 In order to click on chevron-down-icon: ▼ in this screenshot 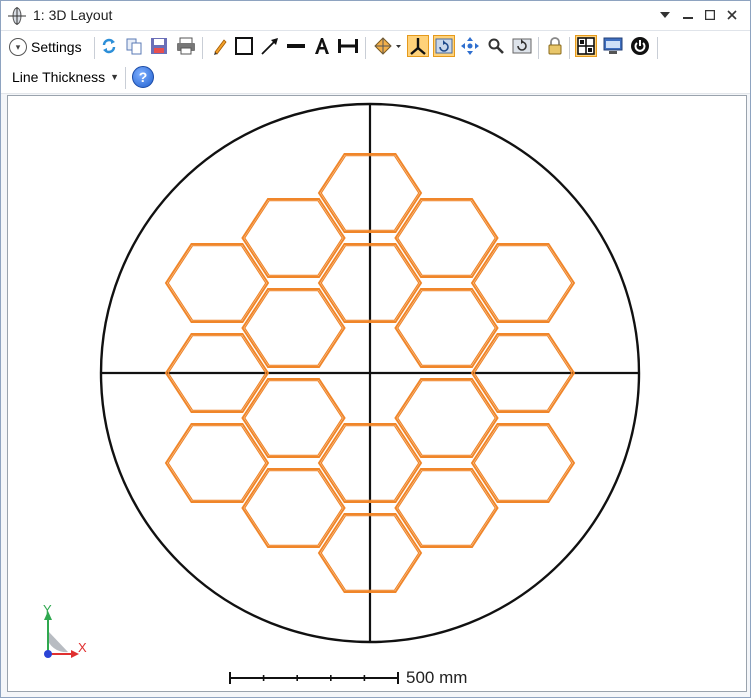, I will do `click(115, 77)`.